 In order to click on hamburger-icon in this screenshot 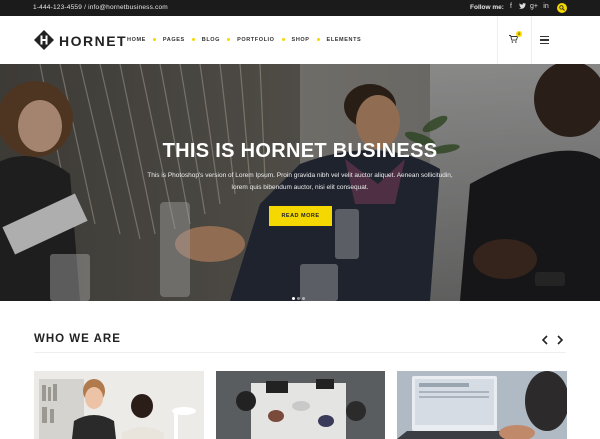, I will do `click(544, 37)`.